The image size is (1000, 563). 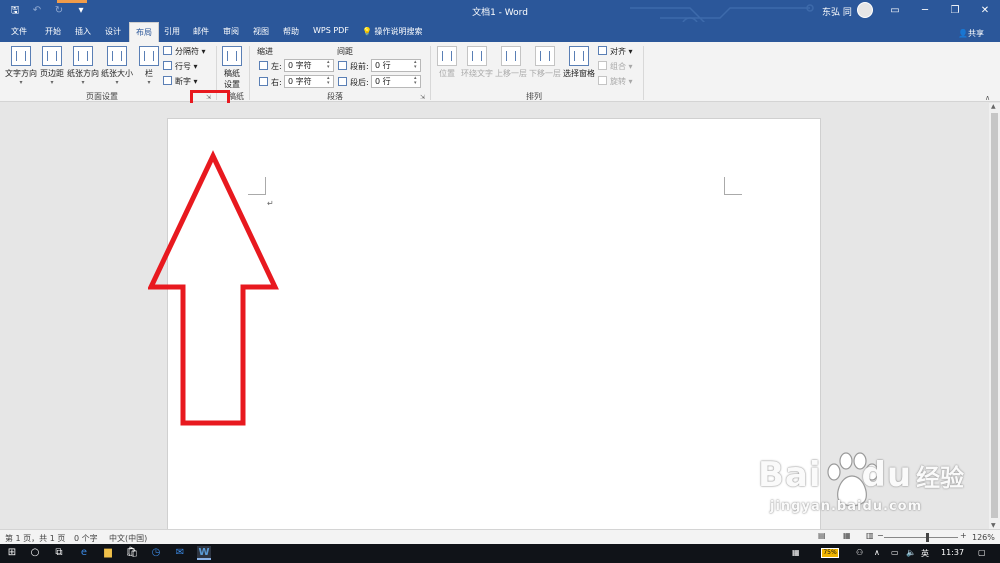 I want to click on selection-pane-button: 选择窗格, so click(x=579, y=62).